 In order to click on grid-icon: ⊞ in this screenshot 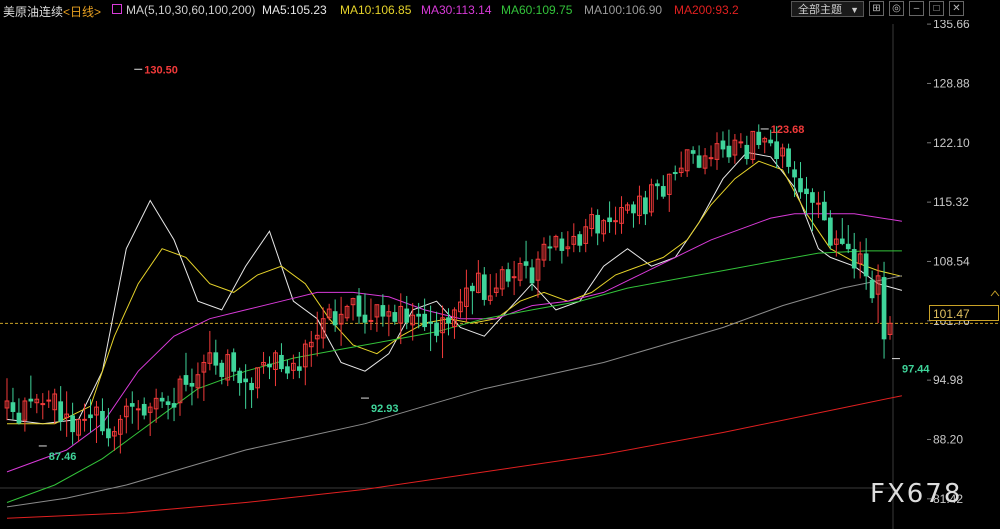, I will do `click(876, 8)`.